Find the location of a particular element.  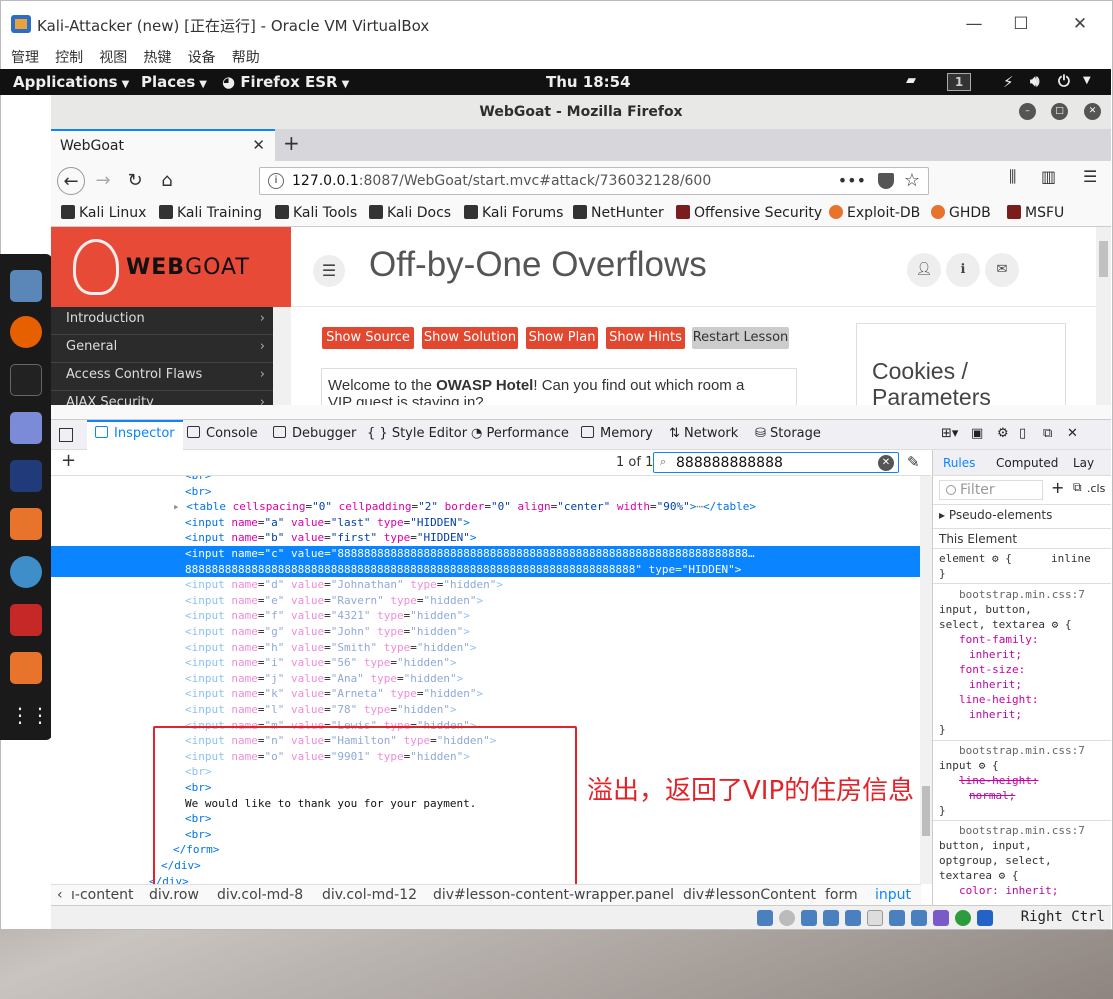

system-menu-chevron-icon: ▼ is located at coordinates (1087, 80).